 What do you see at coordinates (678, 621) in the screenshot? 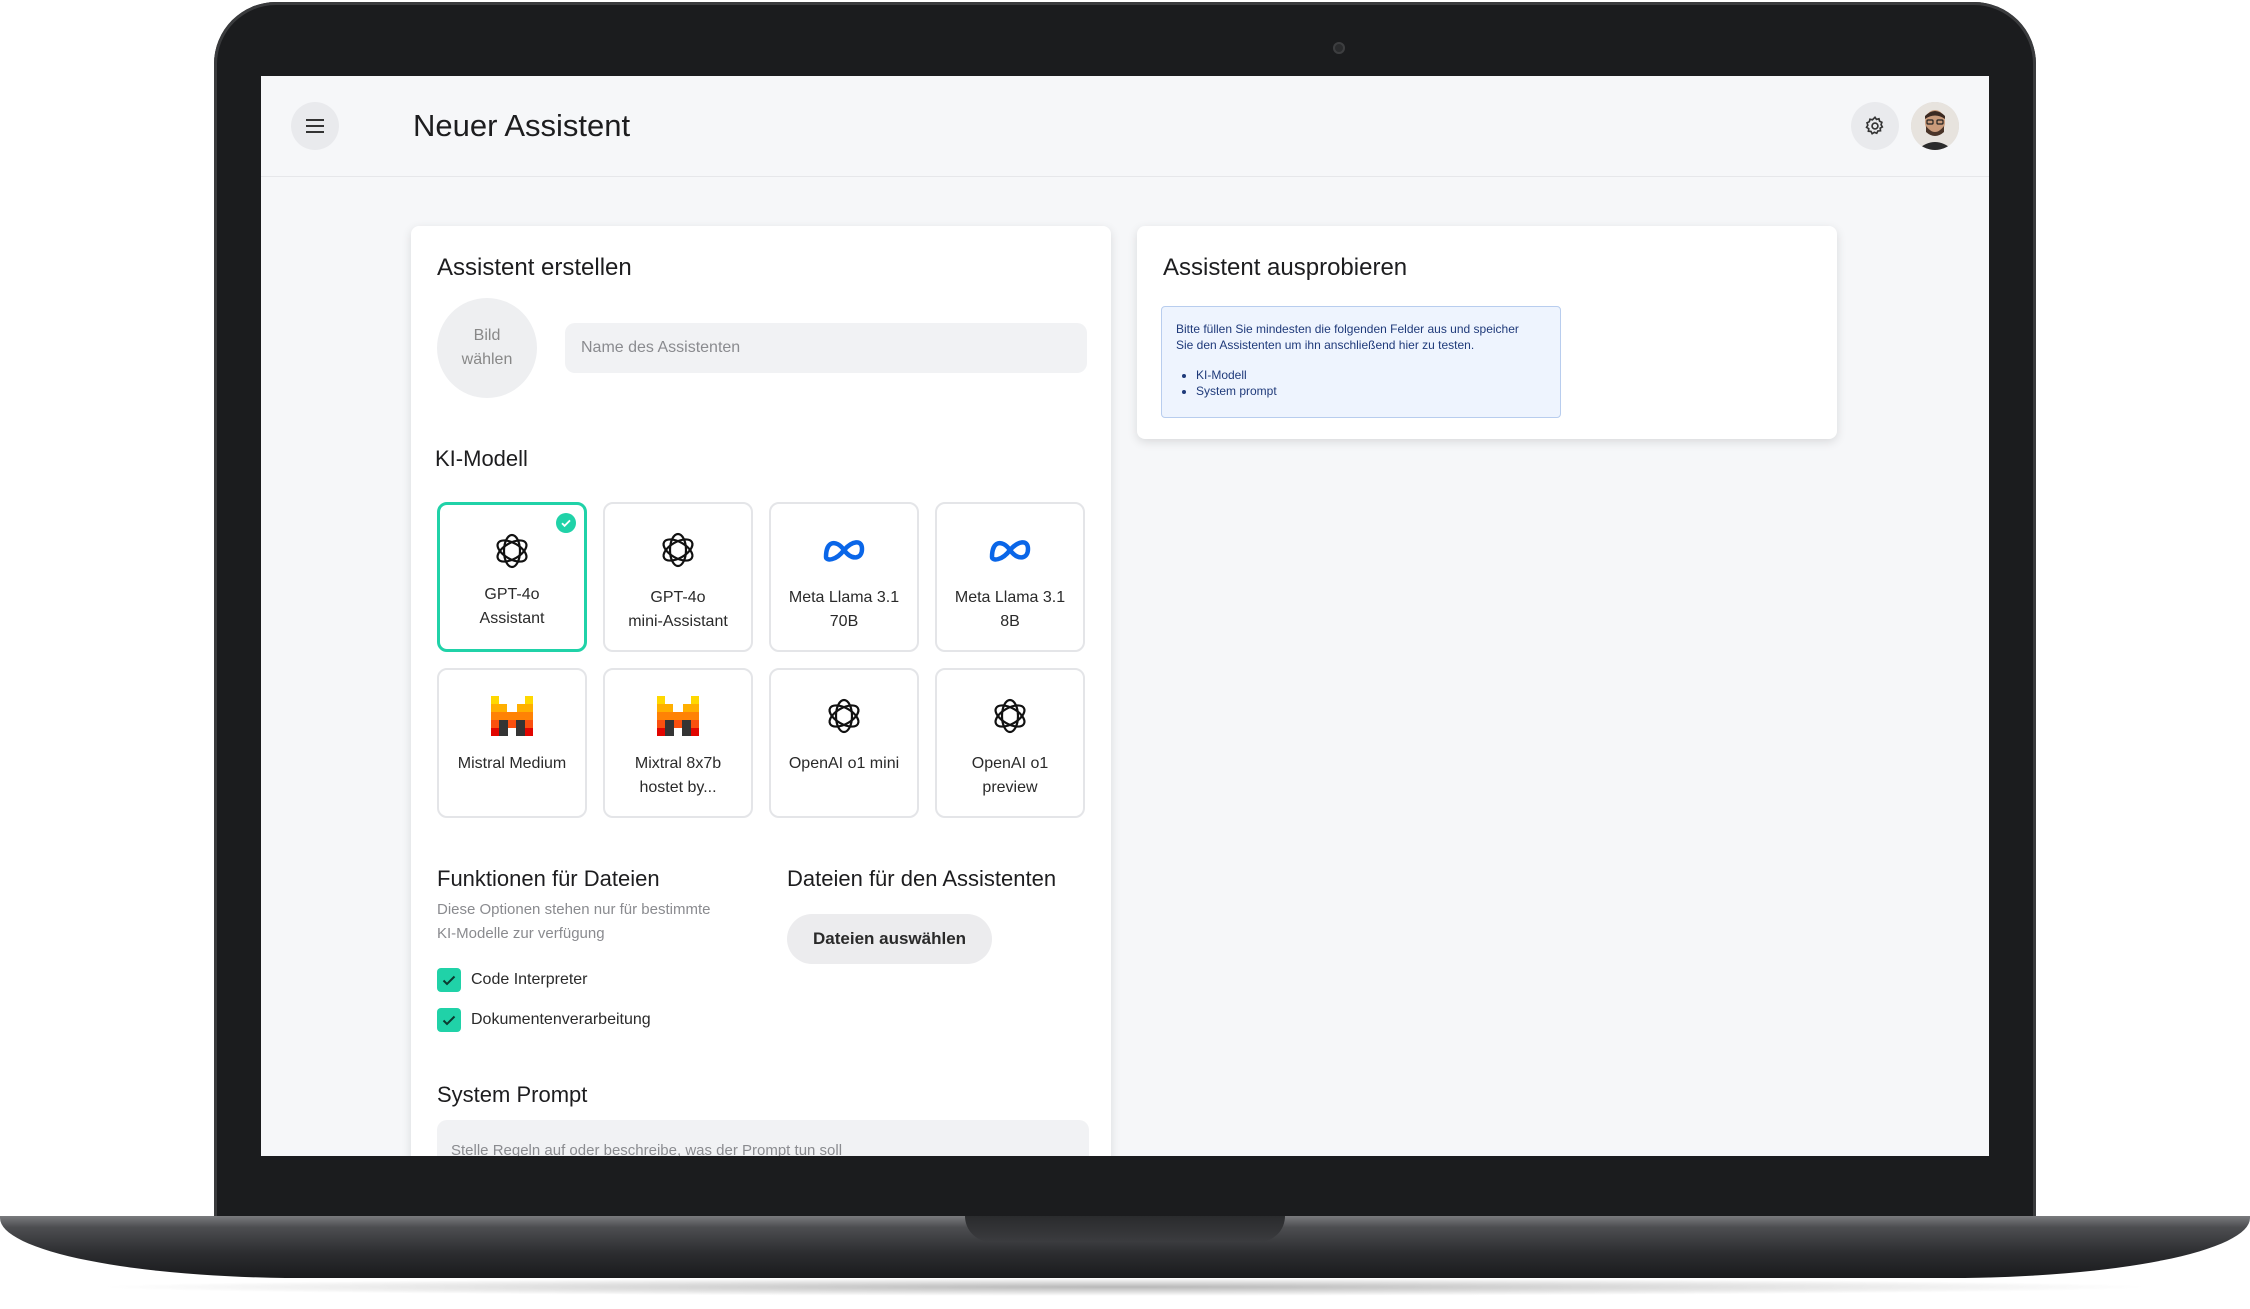
I see `model-name: mini-Assistant` at bounding box center [678, 621].